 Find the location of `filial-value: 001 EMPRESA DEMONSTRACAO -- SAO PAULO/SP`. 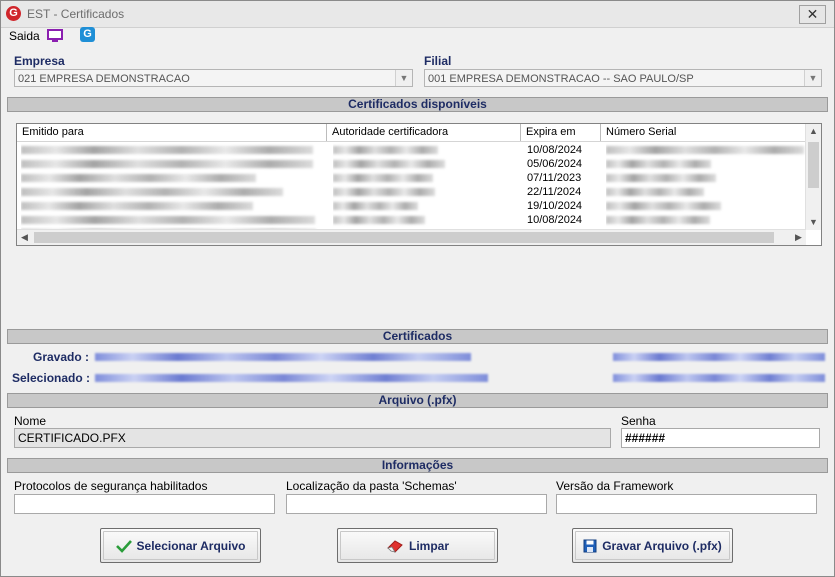

filial-value: 001 EMPRESA DEMONSTRACAO -- SAO PAULO/SP is located at coordinates (561, 79).